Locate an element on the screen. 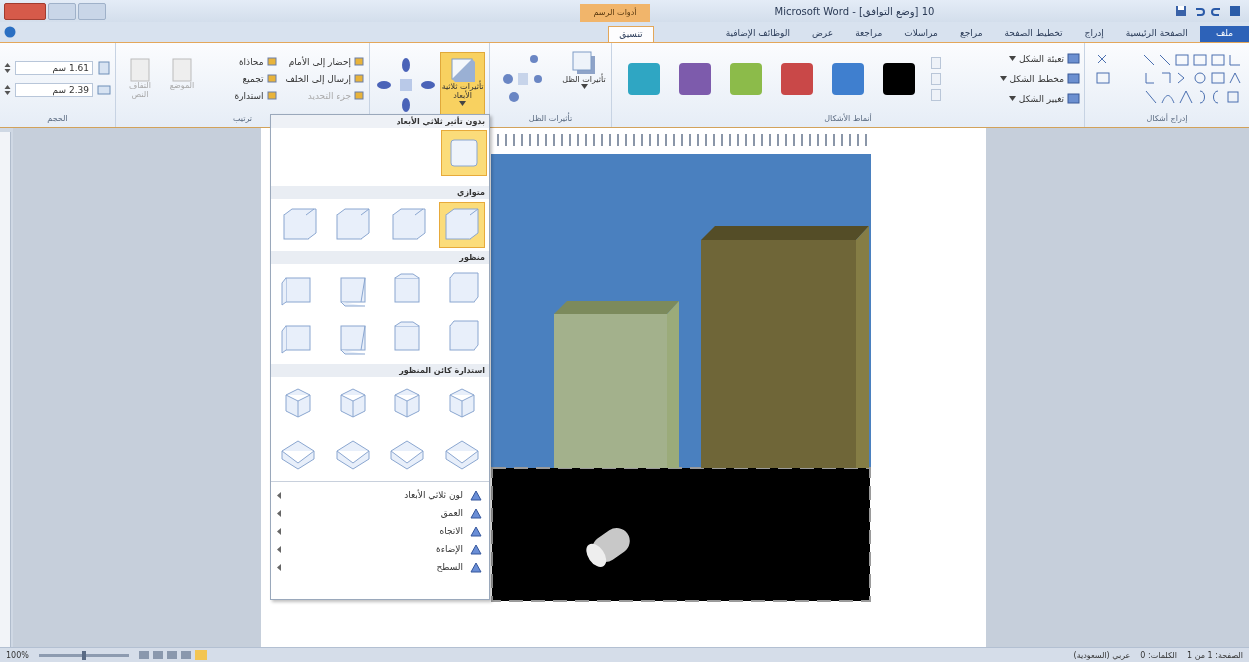 Image resolution: width=1249 pixels, height=662 pixels. no-effect-option is located at coordinates (464, 153).